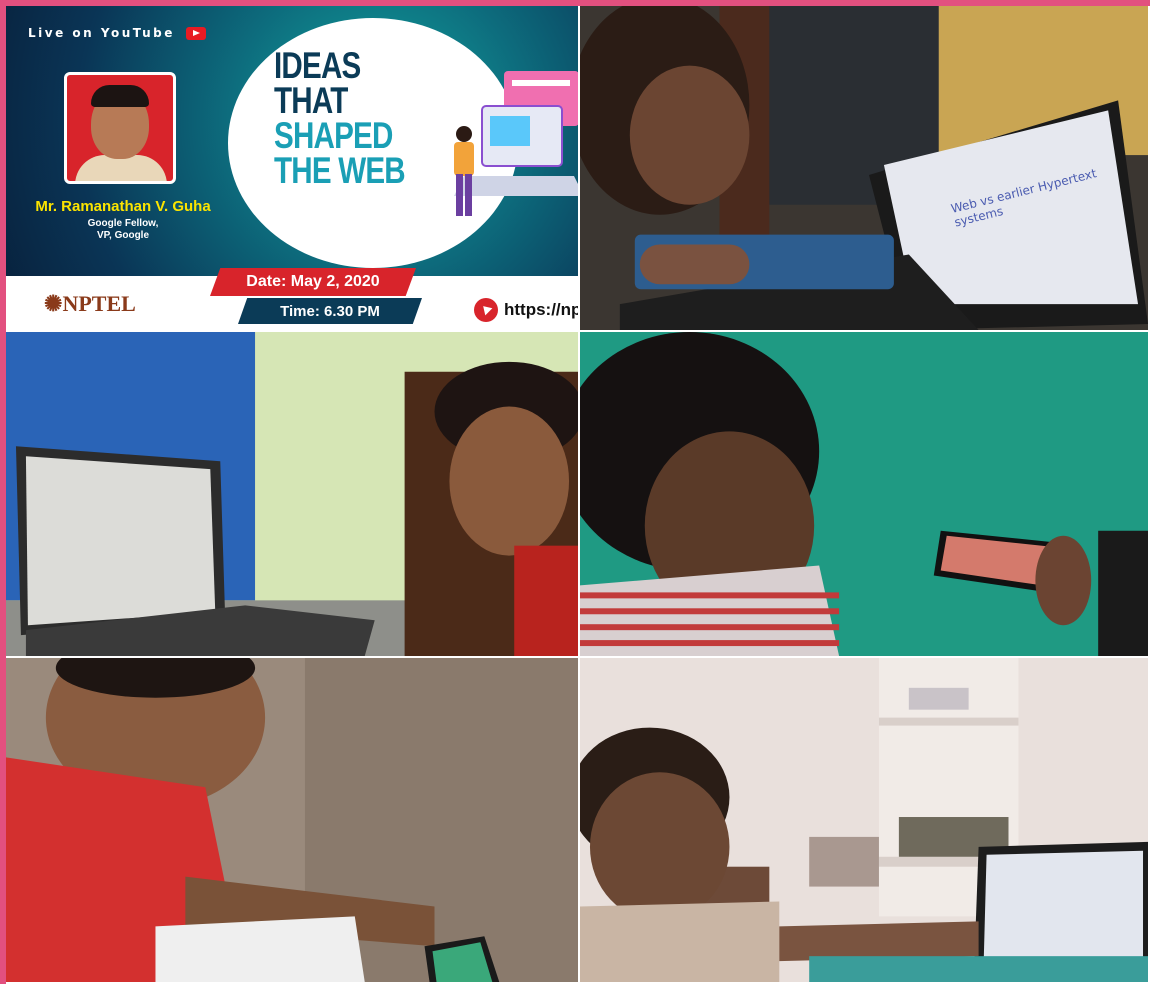  I want to click on nptel-logo: ✺NPTEL, so click(90, 304).